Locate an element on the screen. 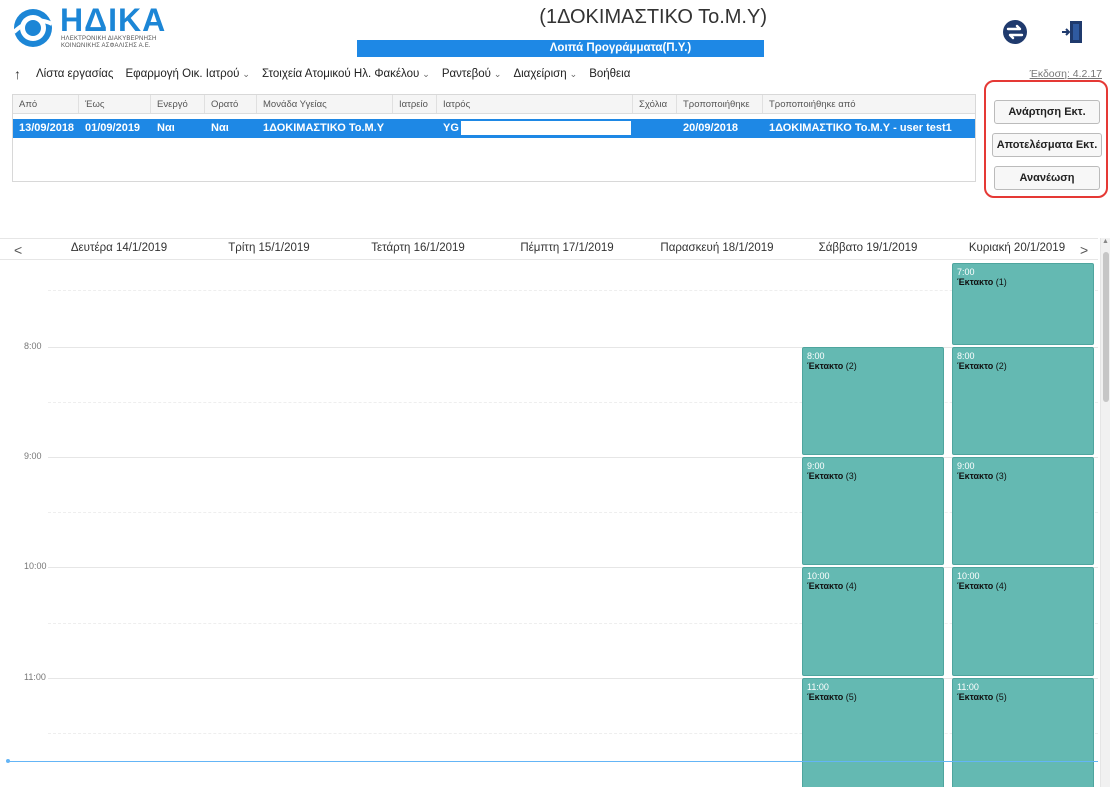 This screenshot has height=787, width=1110. day-header-saturday: Σάββατο 19/1/2019 is located at coordinates (868, 248).